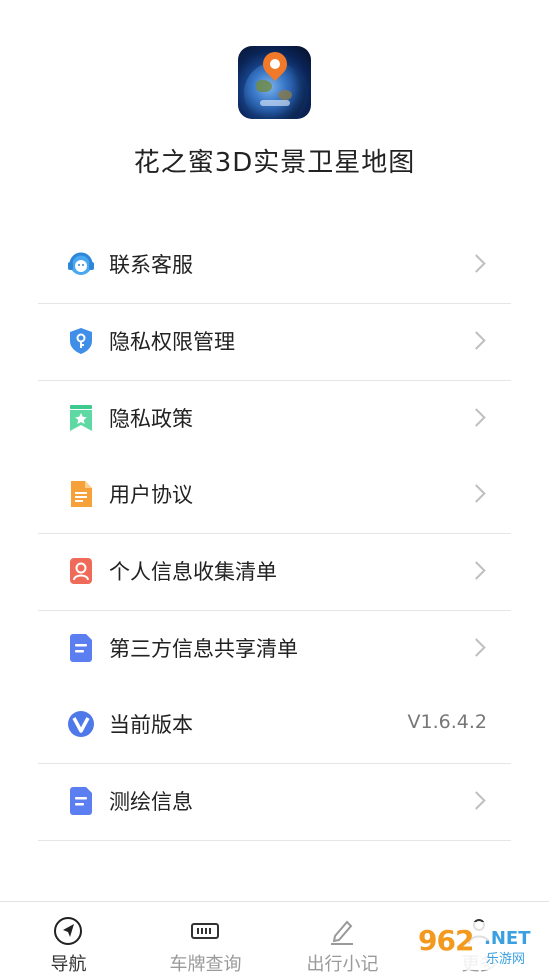 The width and height of the screenshot is (549, 977). Describe the element at coordinates (68, 964) in the screenshot. I see `tab-label: 导航` at that location.